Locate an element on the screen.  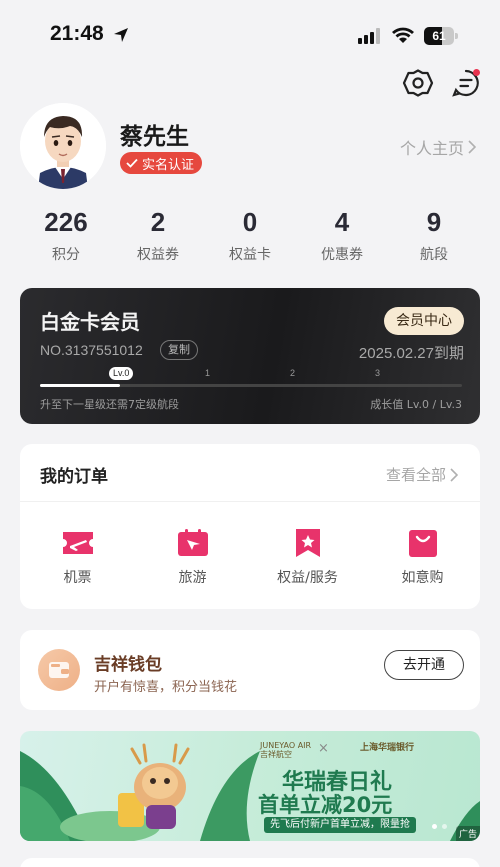
order-item-travel: 旅游 is located at coordinates (192, 557).